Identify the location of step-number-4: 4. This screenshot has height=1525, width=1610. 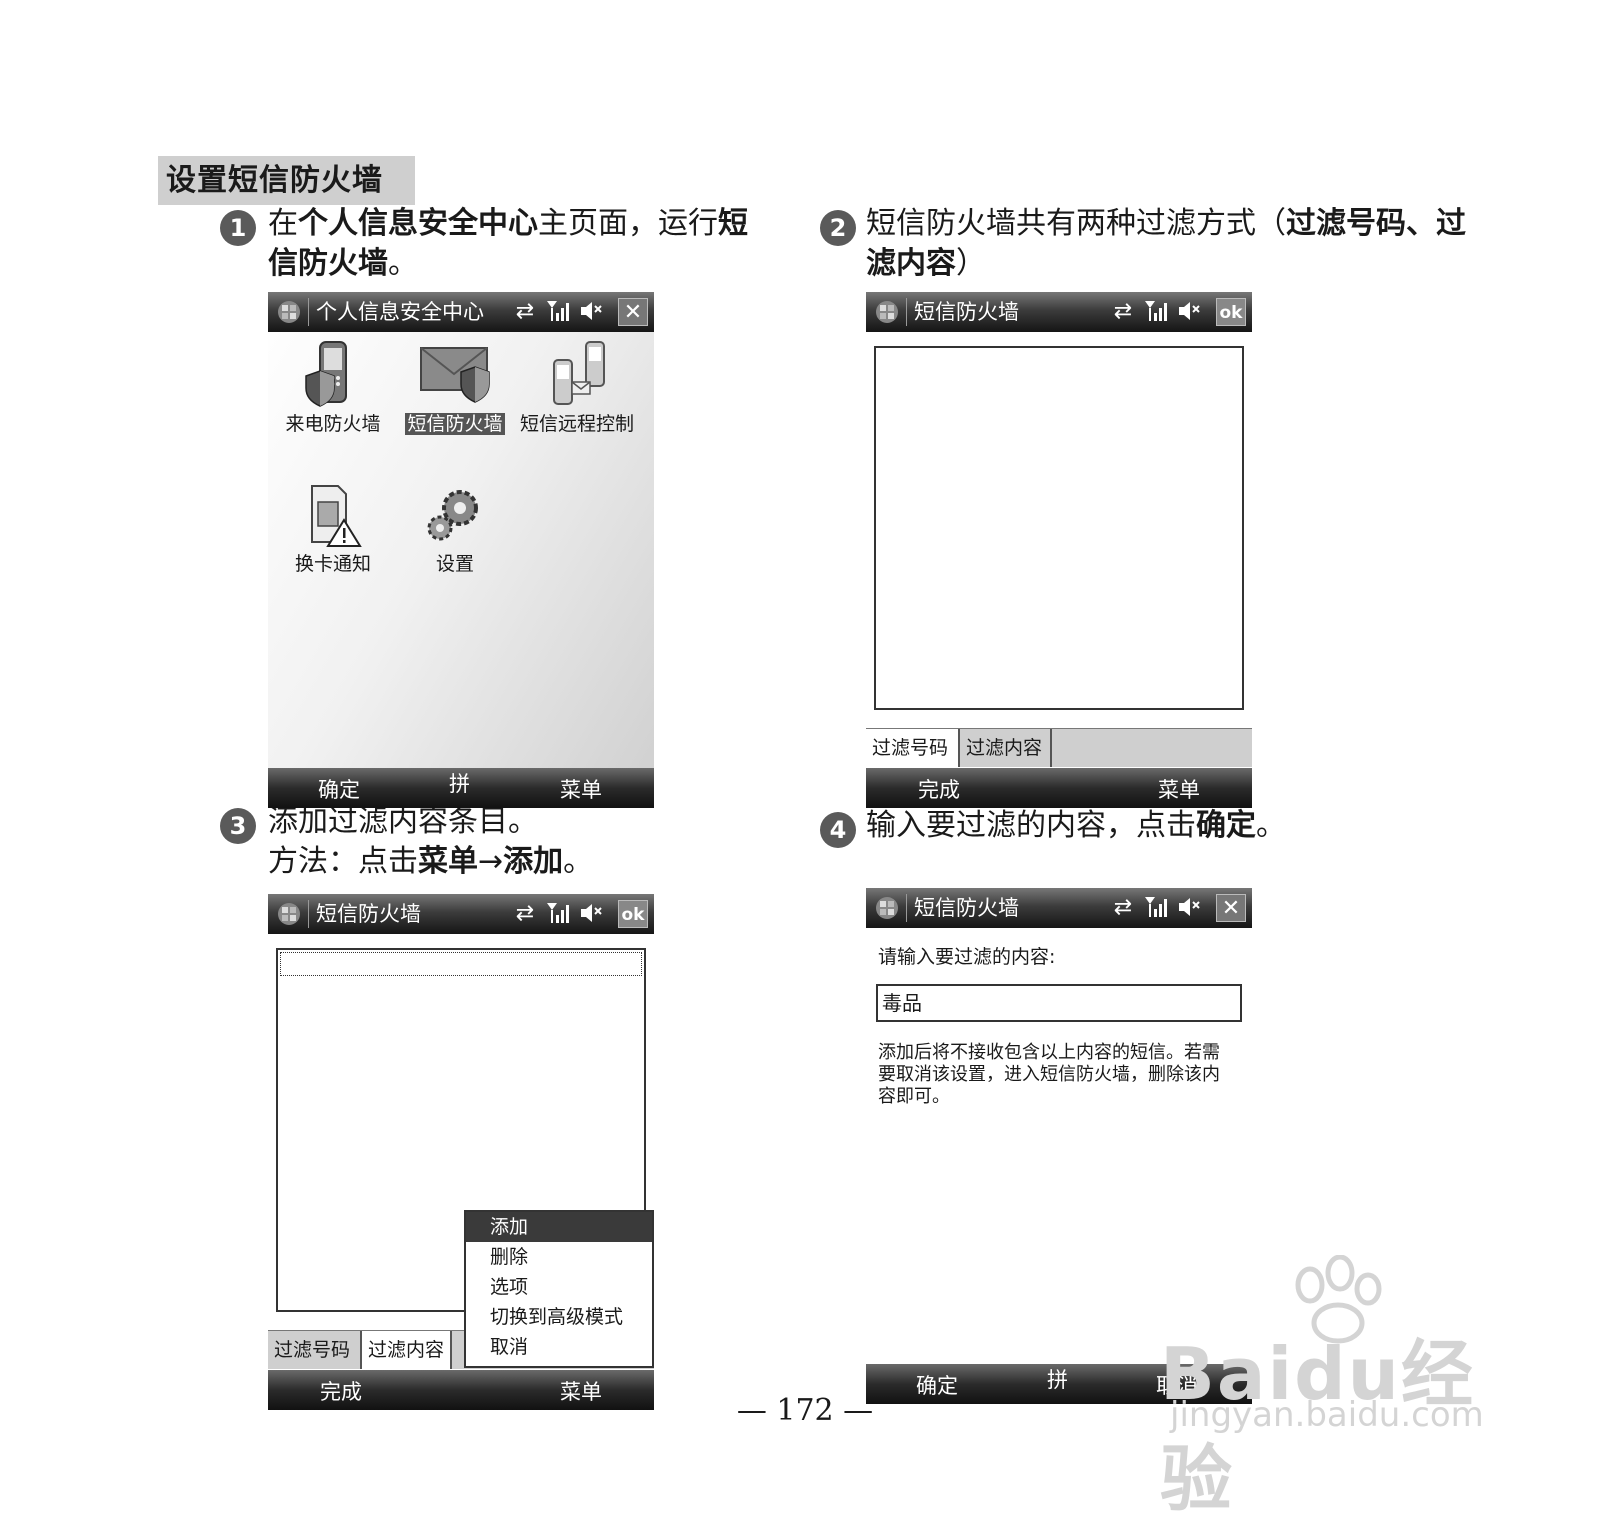
(838, 830).